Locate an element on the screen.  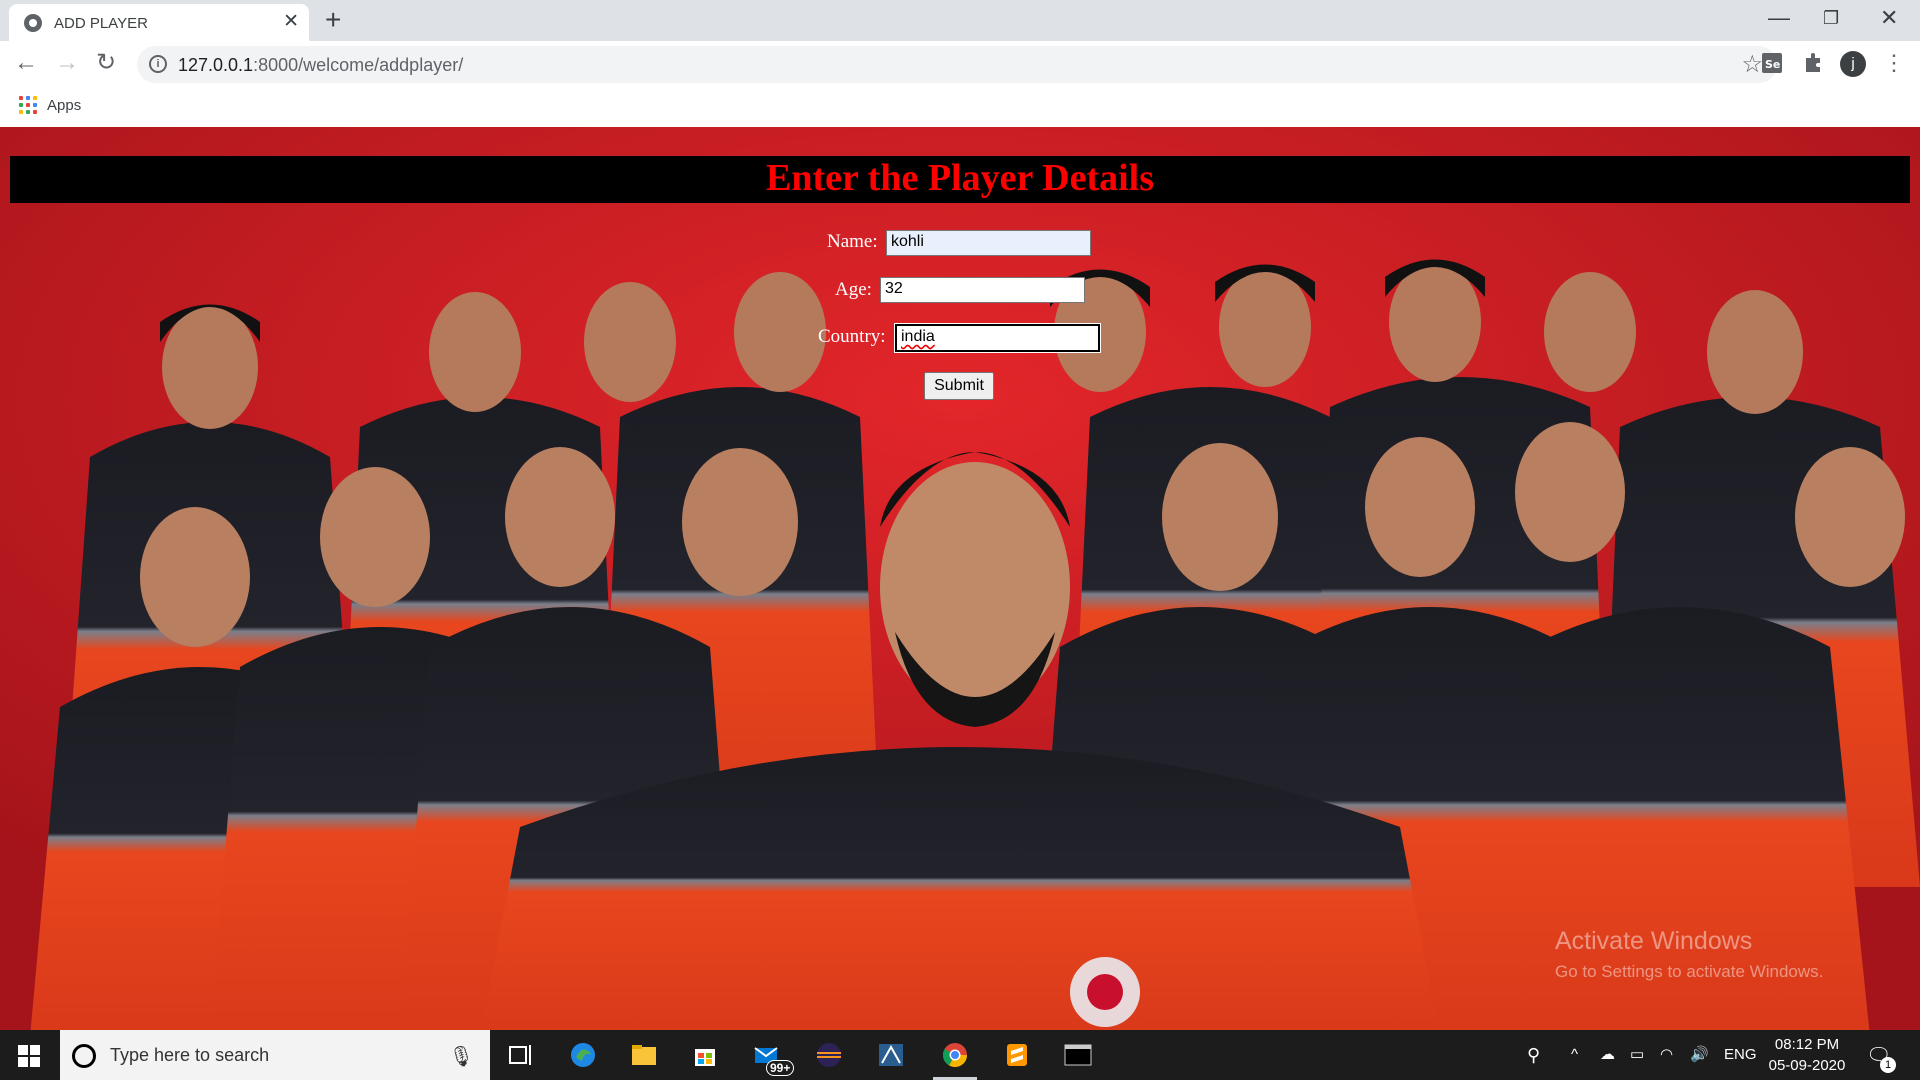
country-input: india is located at coordinates (997, 338).